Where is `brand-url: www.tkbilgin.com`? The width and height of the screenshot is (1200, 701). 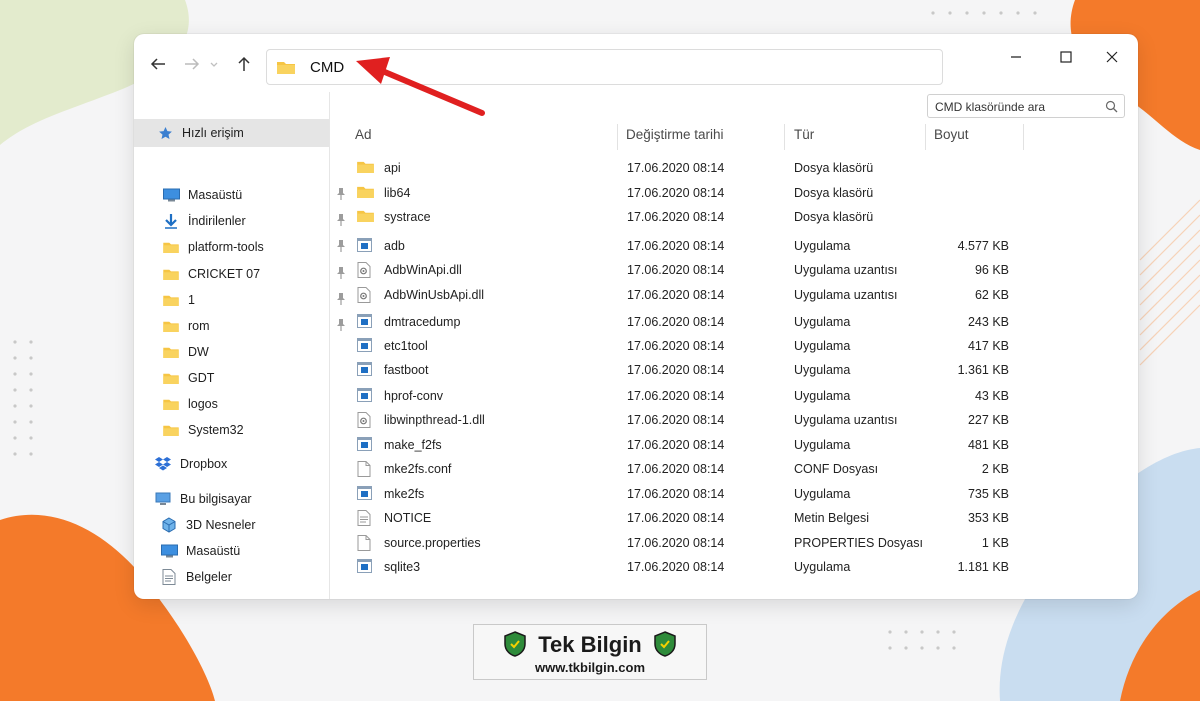 brand-url: www.tkbilgin.com is located at coordinates (590, 667).